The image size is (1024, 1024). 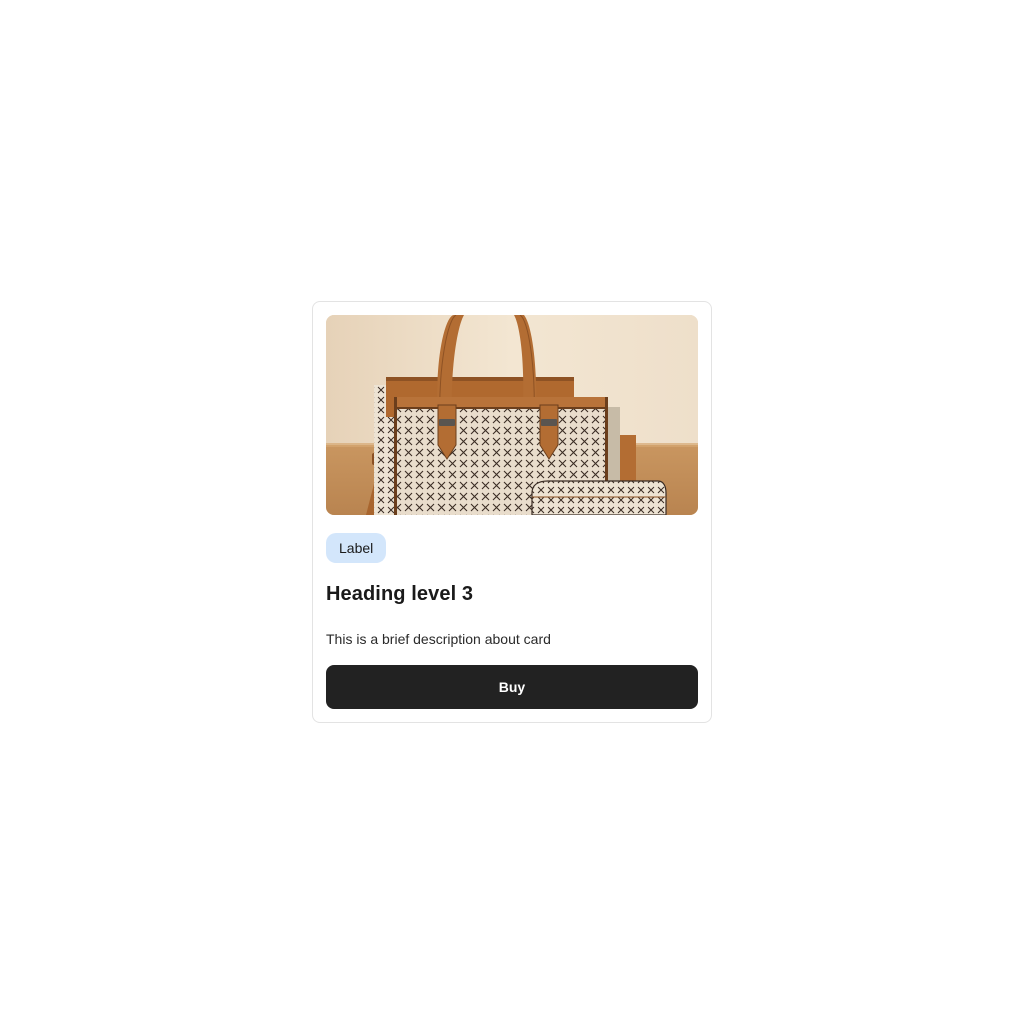 What do you see at coordinates (512, 415) in the screenshot?
I see `product-image` at bounding box center [512, 415].